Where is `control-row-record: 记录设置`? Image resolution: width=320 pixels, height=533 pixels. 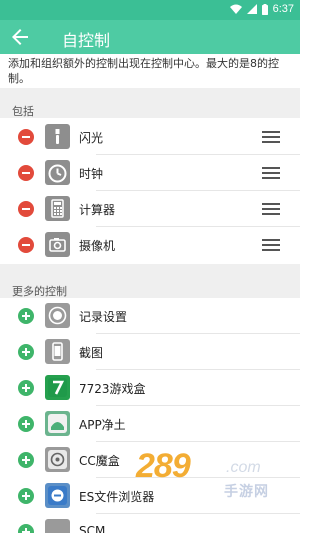 control-row-record: 记录设置 is located at coordinates (150, 316).